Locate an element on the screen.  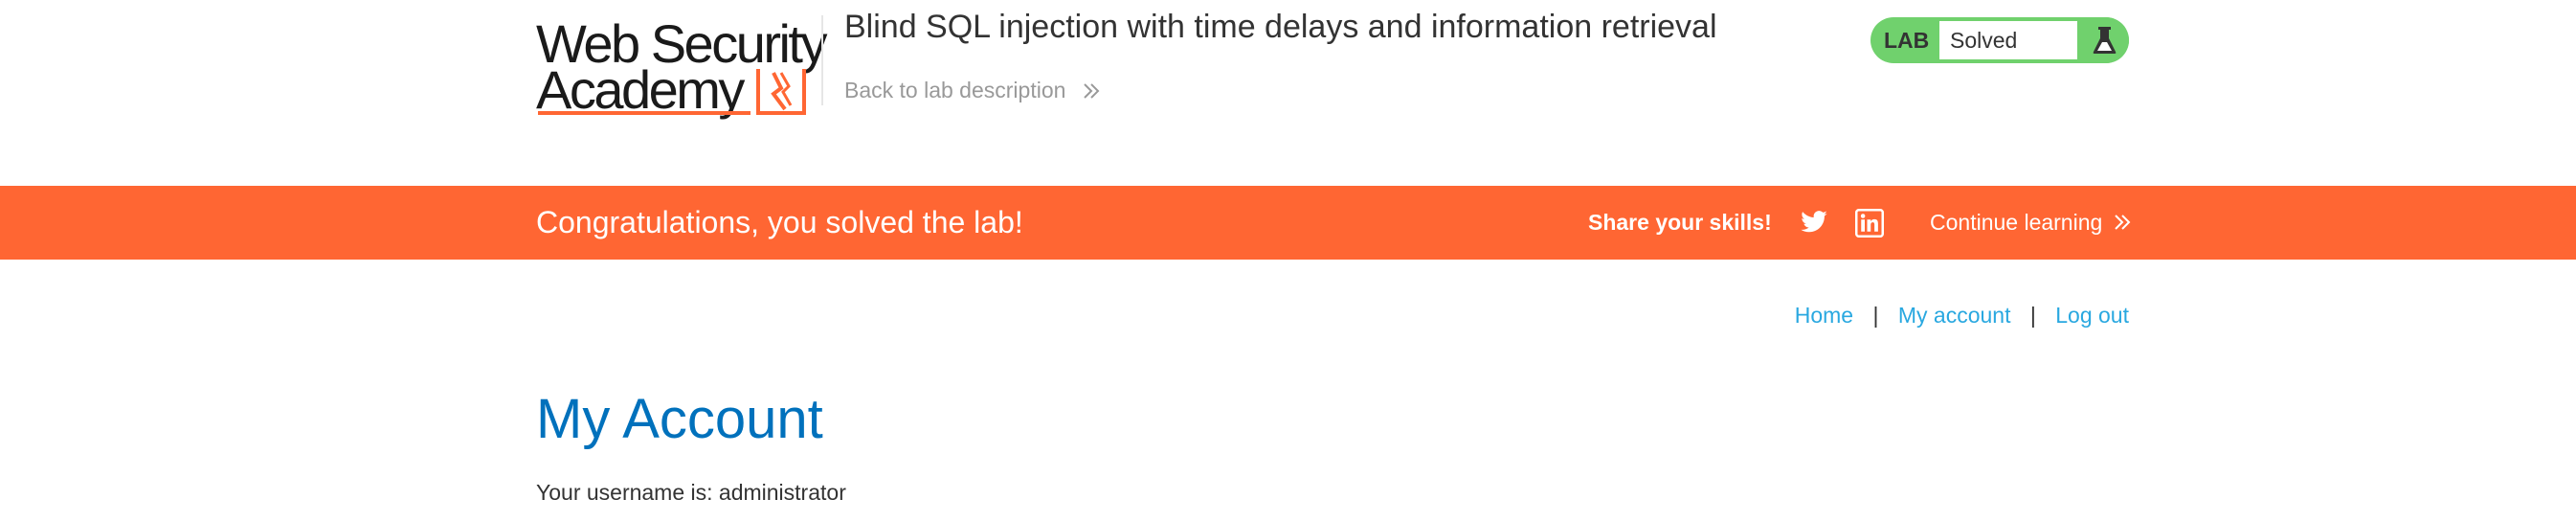
header-divider is located at coordinates (822, 60).